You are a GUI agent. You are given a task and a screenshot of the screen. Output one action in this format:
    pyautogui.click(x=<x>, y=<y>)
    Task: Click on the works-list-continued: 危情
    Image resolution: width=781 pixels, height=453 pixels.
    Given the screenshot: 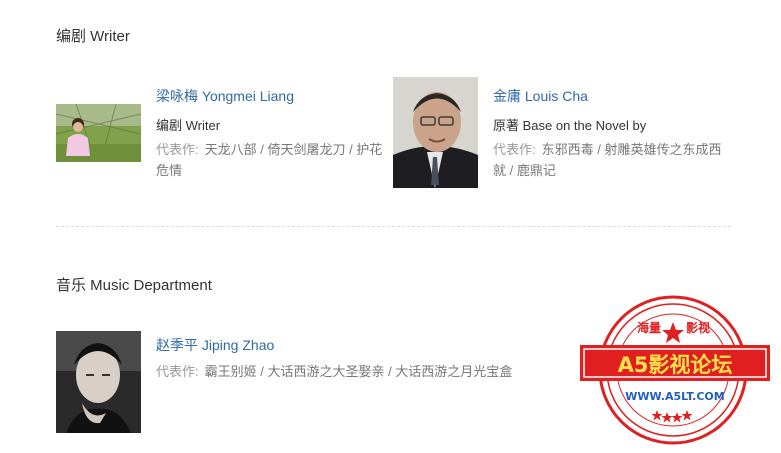 What is the action you would take?
    pyautogui.click(x=169, y=170)
    